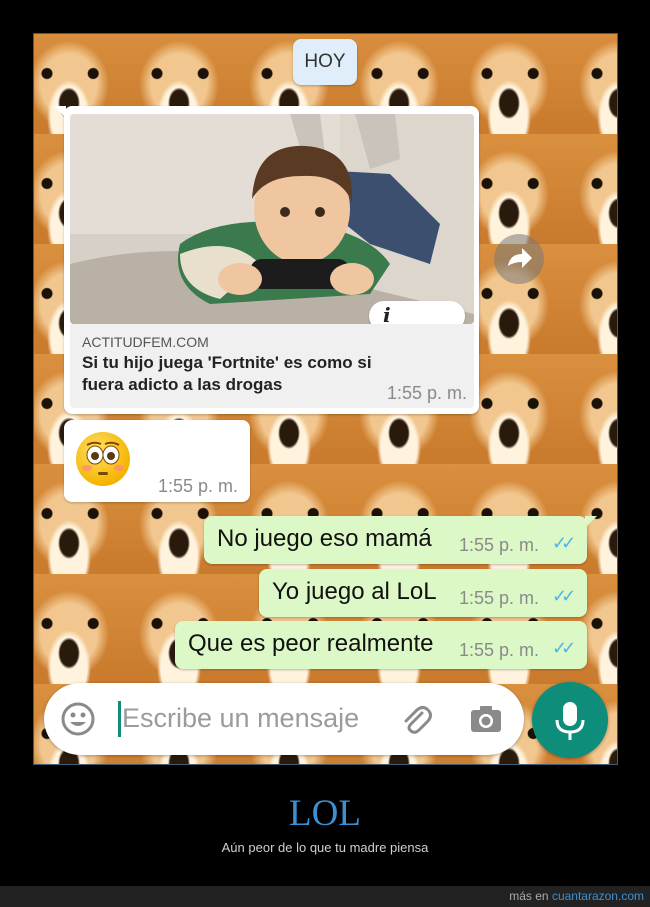 This screenshot has width=650, height=907. I want to click on attach-icon, so click(416, 719).